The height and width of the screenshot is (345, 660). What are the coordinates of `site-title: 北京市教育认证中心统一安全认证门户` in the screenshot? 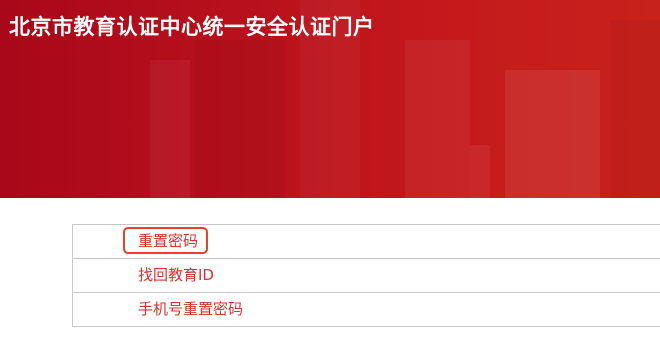 It's located at (192, 27).